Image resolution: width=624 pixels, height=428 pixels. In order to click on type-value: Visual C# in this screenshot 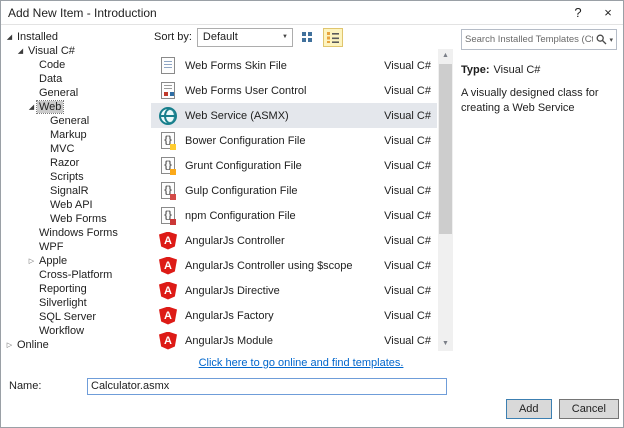, I will do `click(517, 70)`.